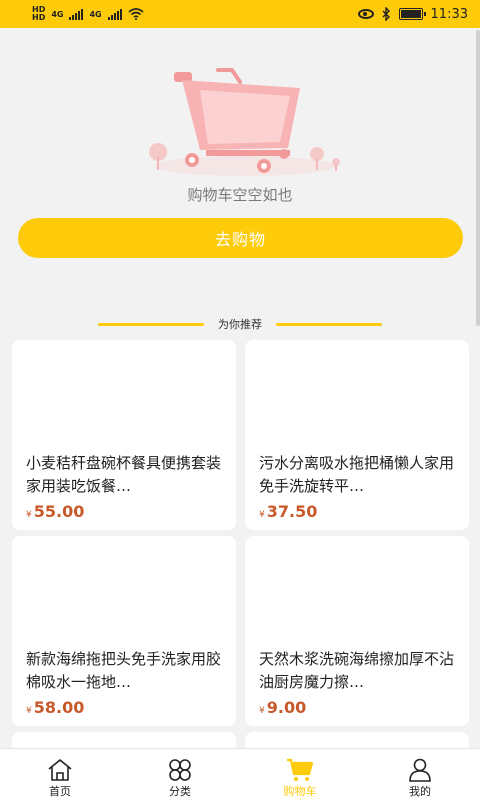 This screenshot has height=800, width=480. Describe the element at coordinates (59, 511) in the screenshot. I see `price-value: 55.00` at that location.